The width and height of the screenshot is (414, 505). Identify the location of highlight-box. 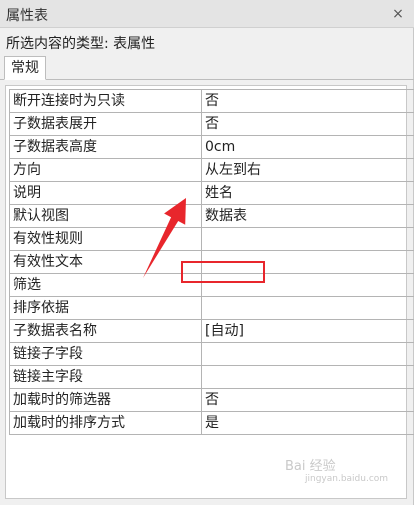
(223, 272).